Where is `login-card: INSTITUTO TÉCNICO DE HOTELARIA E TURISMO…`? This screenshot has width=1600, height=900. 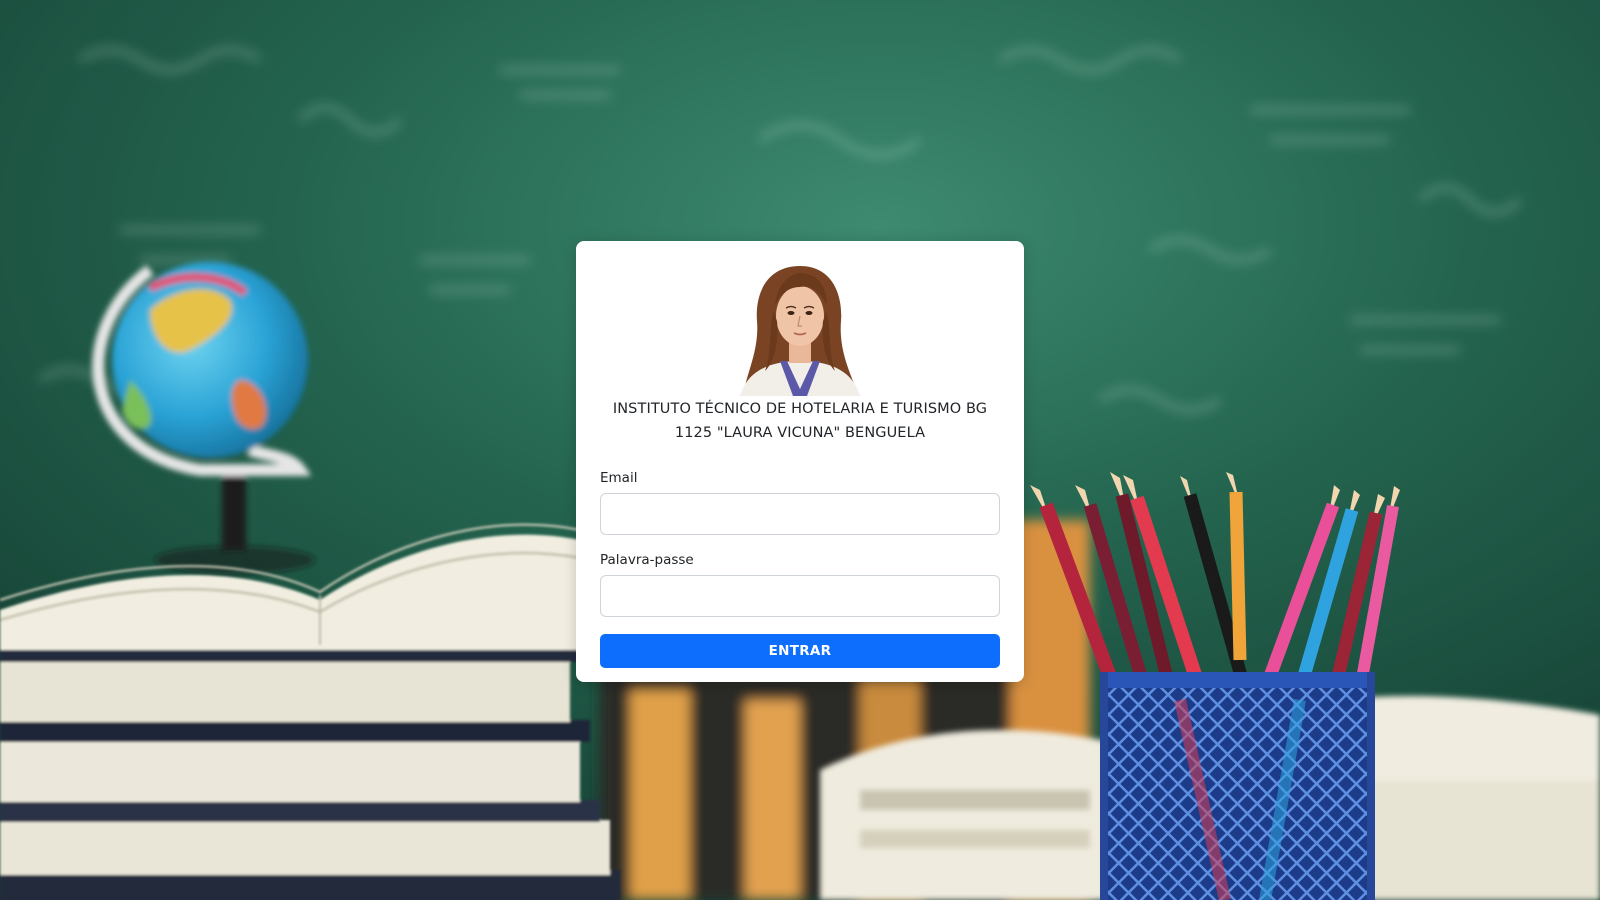
login-card: INSTITUTO TÉCNICO DE HOTELARIA E TURISMO… is located at coordinates (800, 461).